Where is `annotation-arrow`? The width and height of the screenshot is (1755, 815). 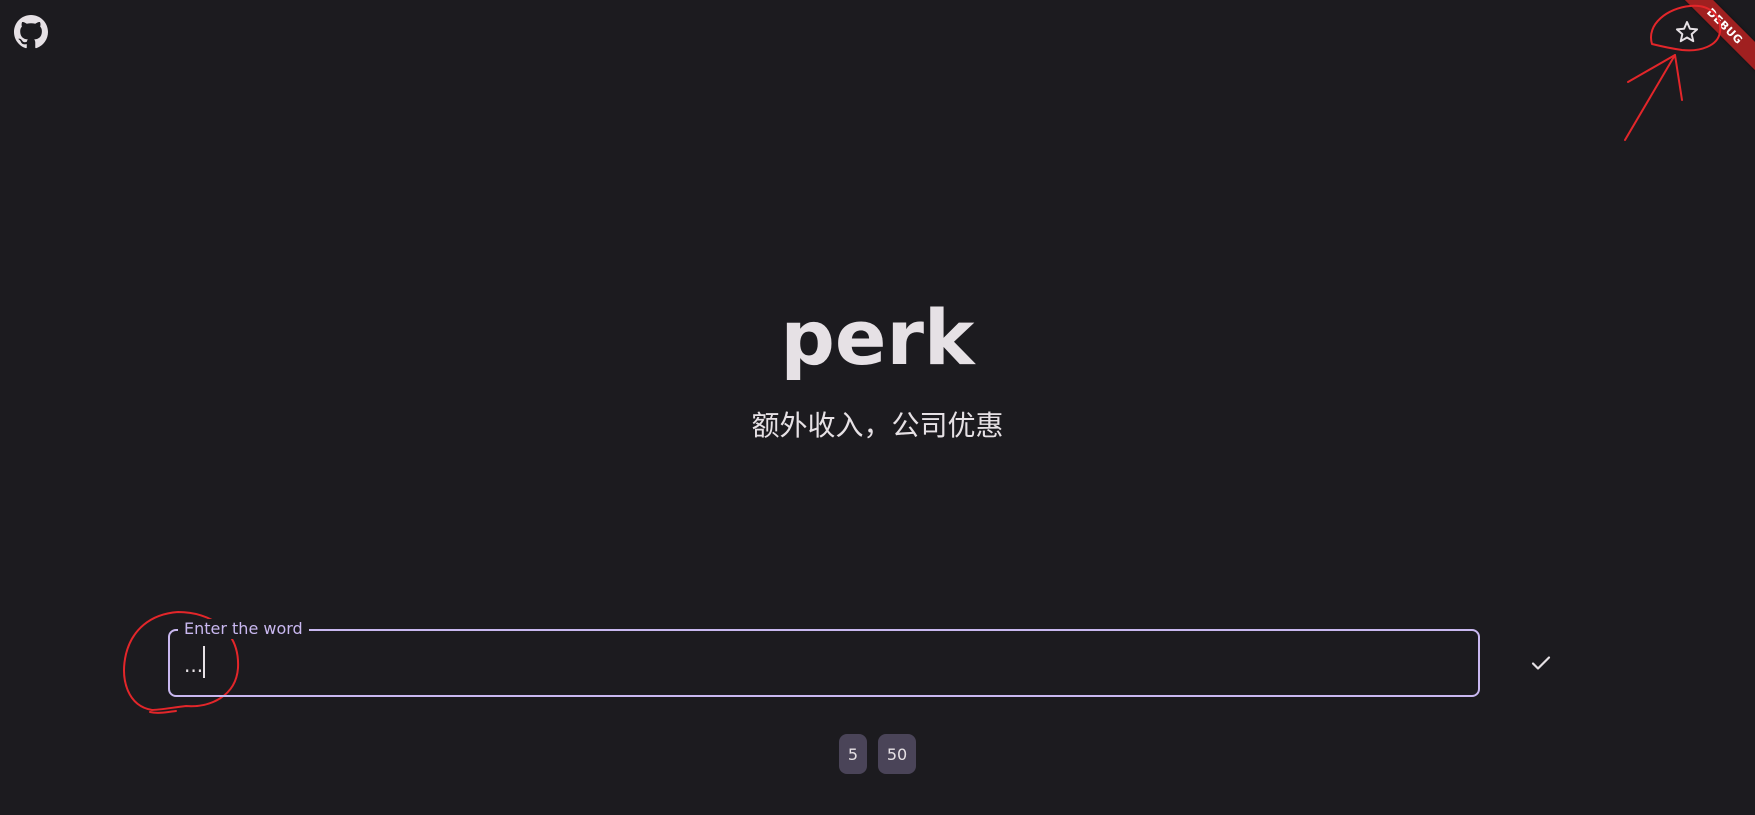
annotation-arrow is located at coordinates (1650, 97).